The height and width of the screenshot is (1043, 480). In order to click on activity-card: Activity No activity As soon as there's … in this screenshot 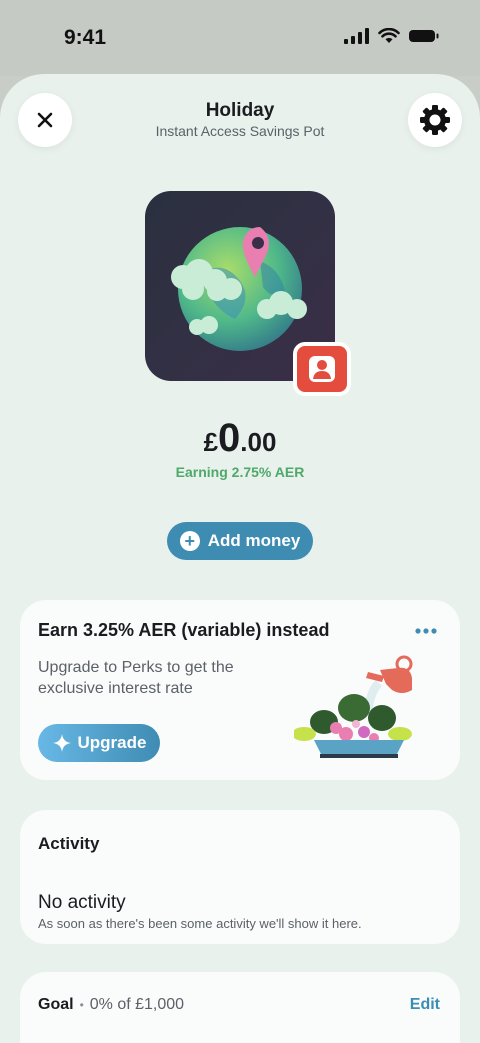, I will do `click(240, 877)`.